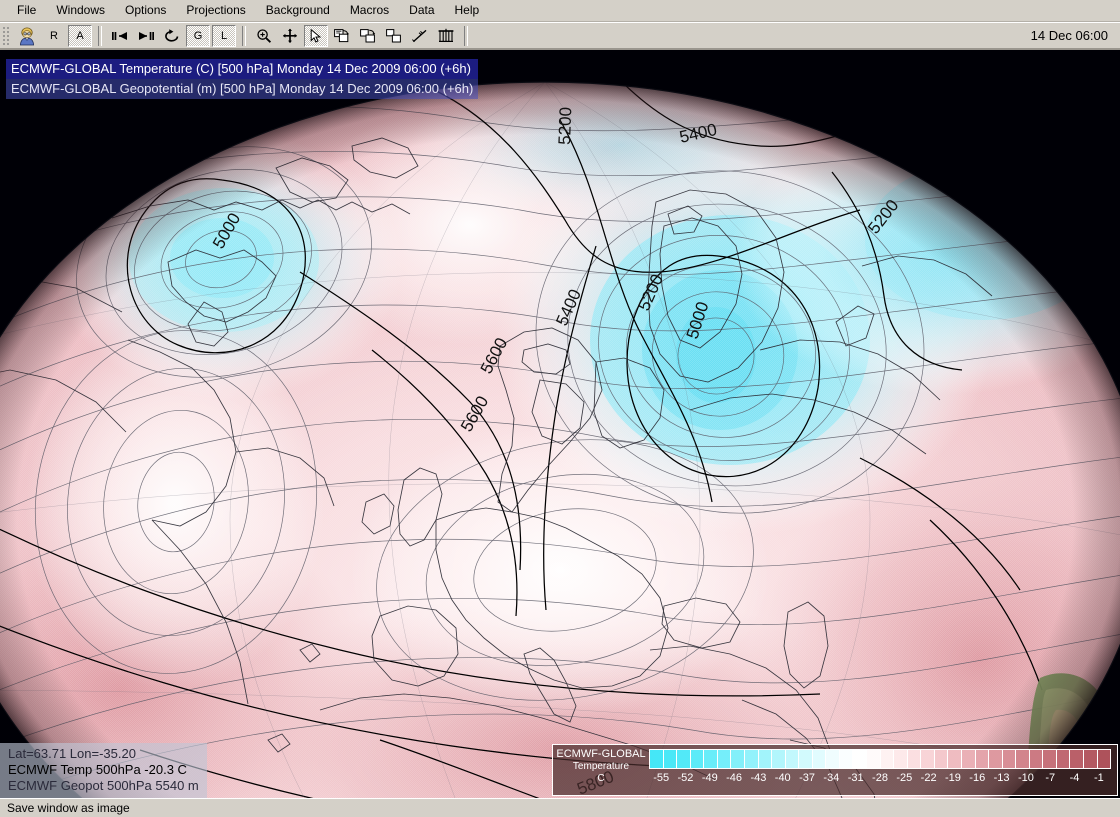 This screenshot has height=817, width=1120. I want to click on colorbar-tick-label: -34, so click(831, 778).